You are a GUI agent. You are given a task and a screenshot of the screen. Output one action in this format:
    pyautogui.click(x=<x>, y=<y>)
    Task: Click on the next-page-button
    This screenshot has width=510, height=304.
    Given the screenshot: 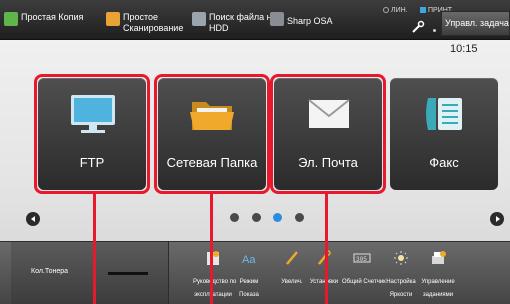 What is the action you would take?
    pyautogui.click(x=497, y=219)
    